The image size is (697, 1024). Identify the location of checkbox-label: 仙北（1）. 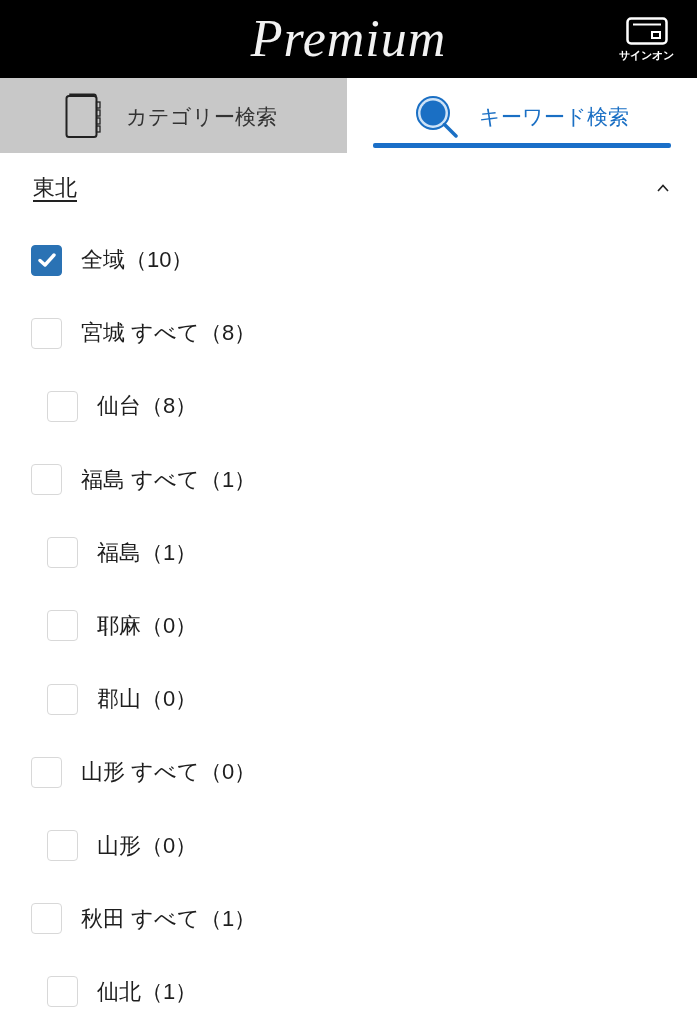
(147, 991).